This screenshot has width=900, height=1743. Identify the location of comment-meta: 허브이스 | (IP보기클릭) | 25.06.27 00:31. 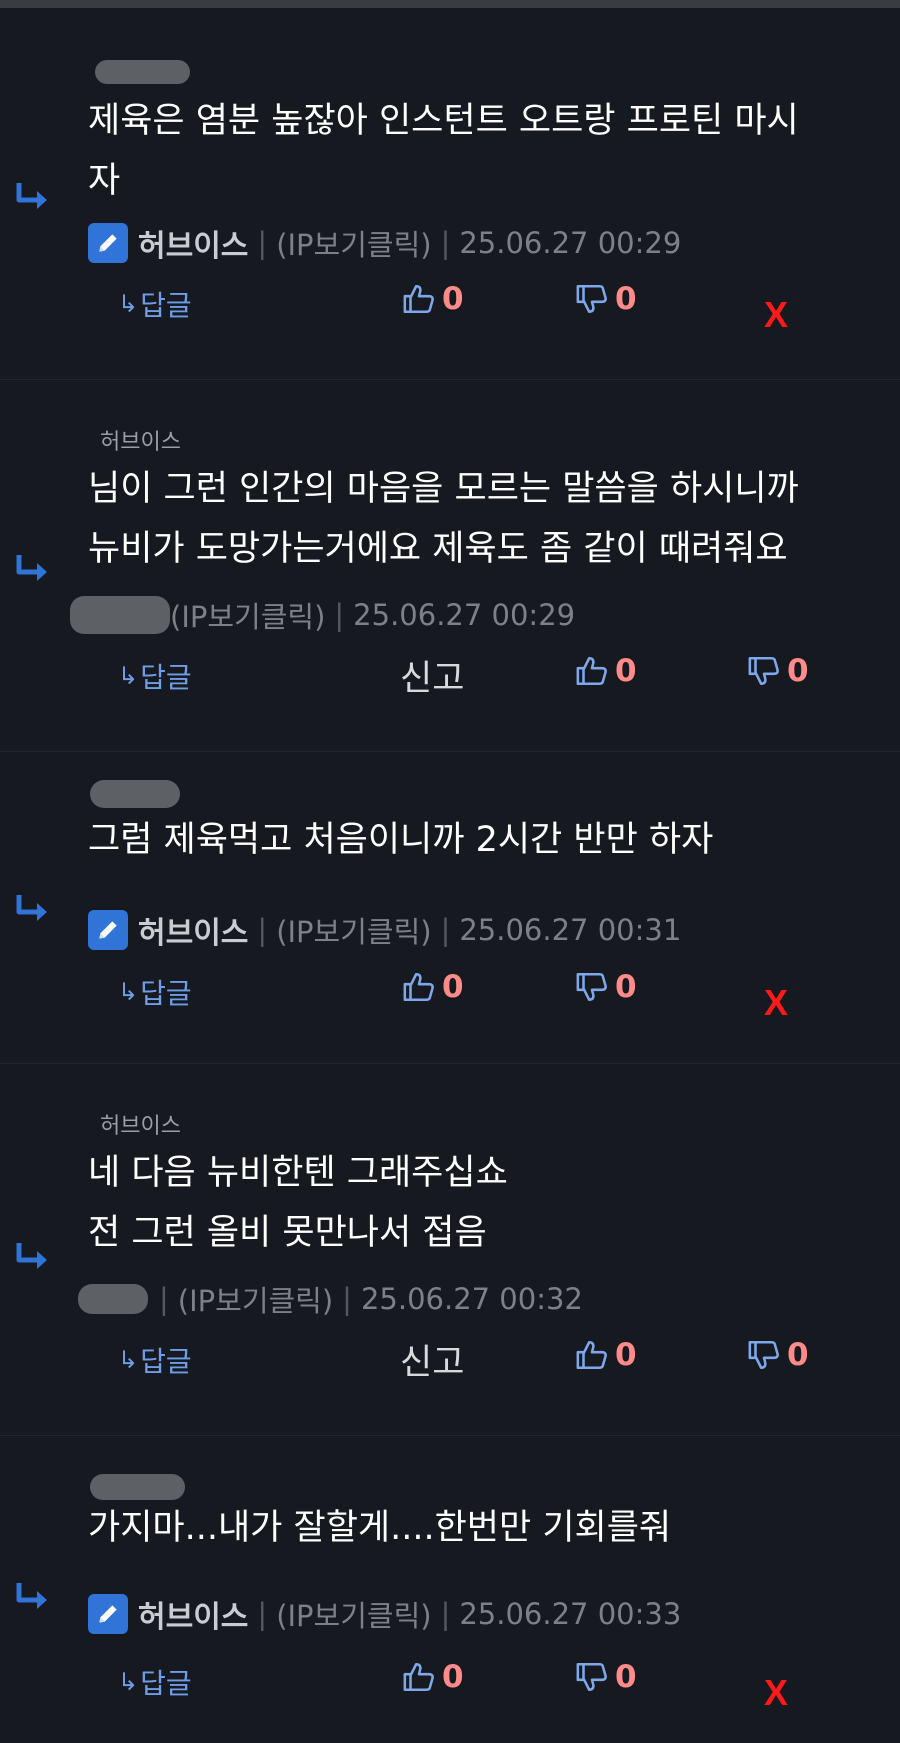
(385, 930).